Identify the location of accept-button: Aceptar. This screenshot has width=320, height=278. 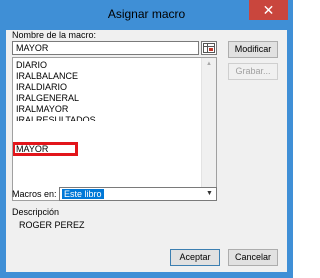
(195, 257).